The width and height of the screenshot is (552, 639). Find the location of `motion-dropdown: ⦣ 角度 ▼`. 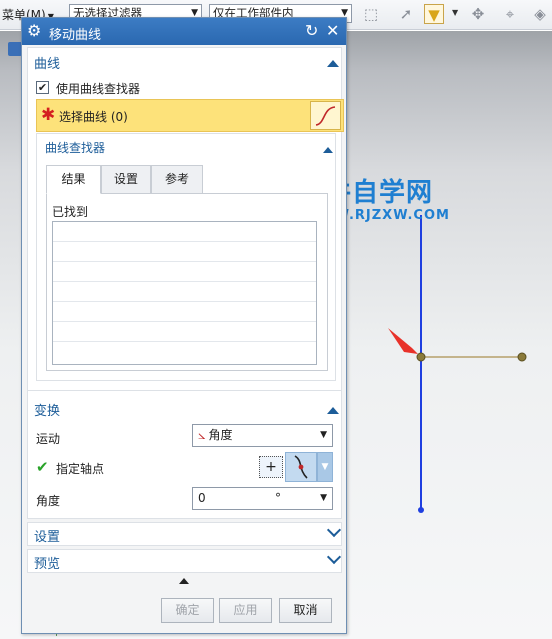

motion-dropdown: ⦣ 角度 ▼ is located at coordinates (262, 435).